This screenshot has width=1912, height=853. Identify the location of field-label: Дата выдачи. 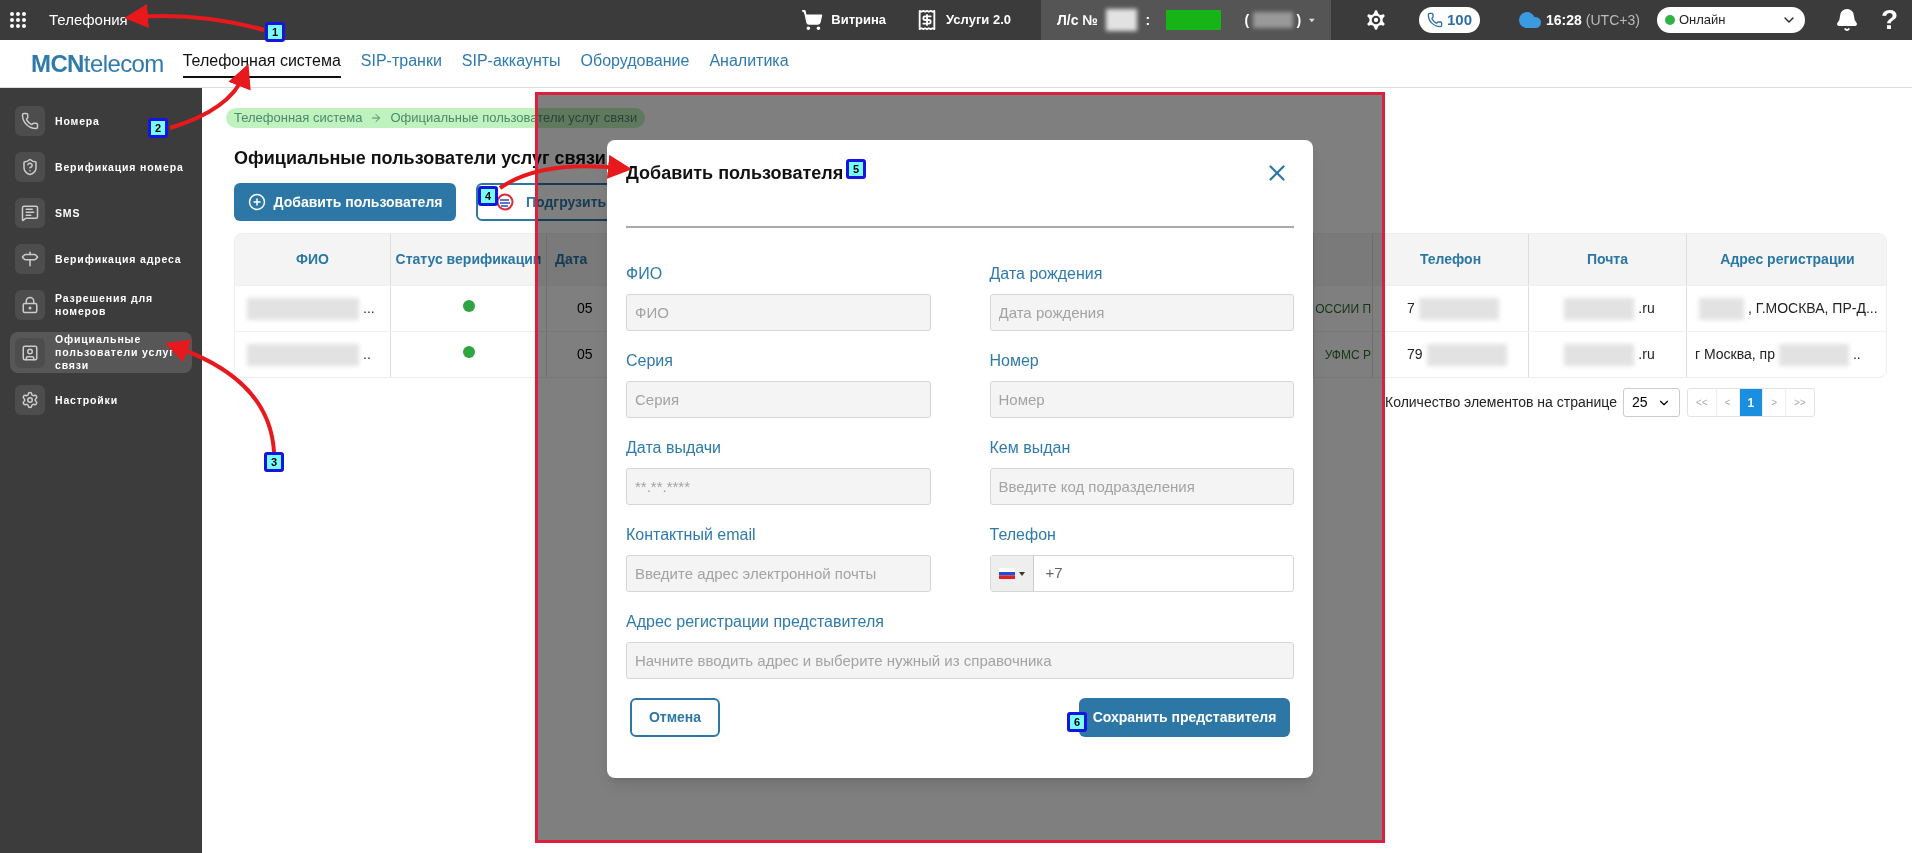
(674, 448).